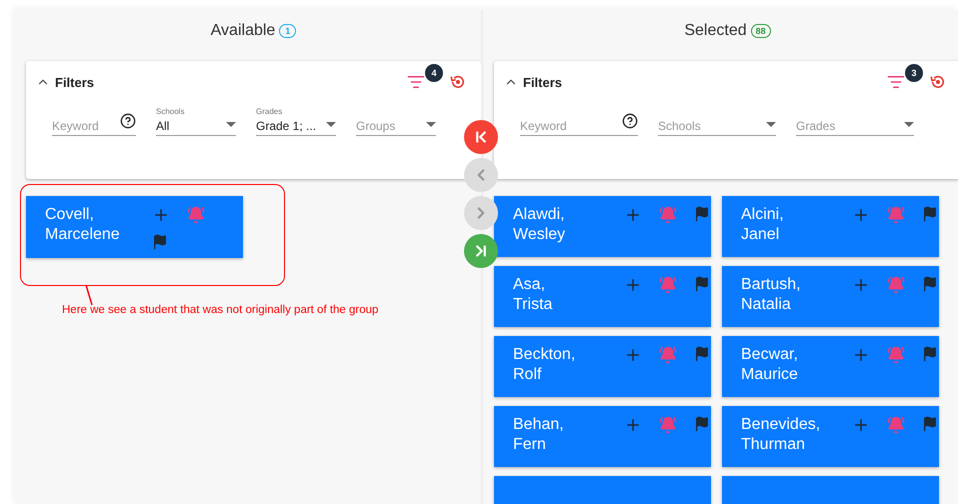  Describe the element at coordinates (532, 295) in the screenshot. I see `student-name: Asa, Trista` at that location.